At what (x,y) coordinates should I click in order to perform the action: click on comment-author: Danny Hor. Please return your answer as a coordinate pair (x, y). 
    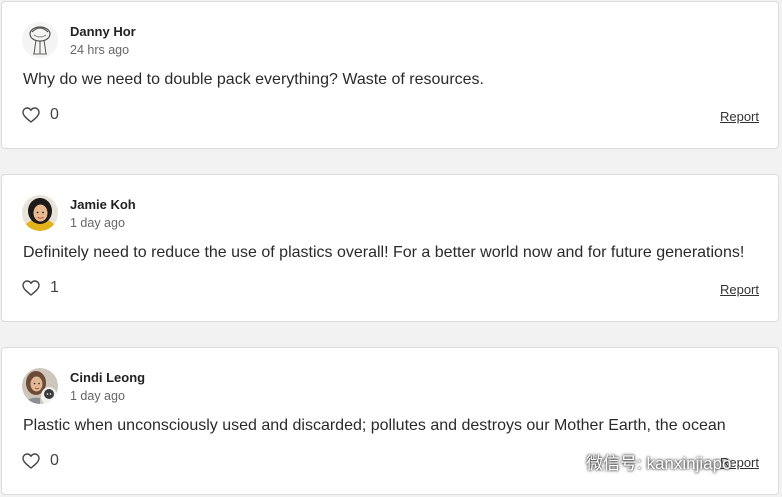
    Looking at the image, I should click on (103, 31).